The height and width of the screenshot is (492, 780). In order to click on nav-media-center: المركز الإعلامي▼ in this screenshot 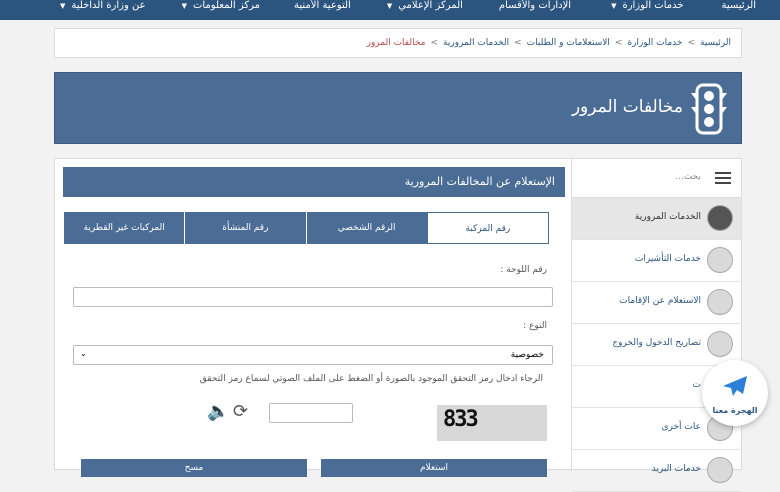, I will do `click(425, 10)`.